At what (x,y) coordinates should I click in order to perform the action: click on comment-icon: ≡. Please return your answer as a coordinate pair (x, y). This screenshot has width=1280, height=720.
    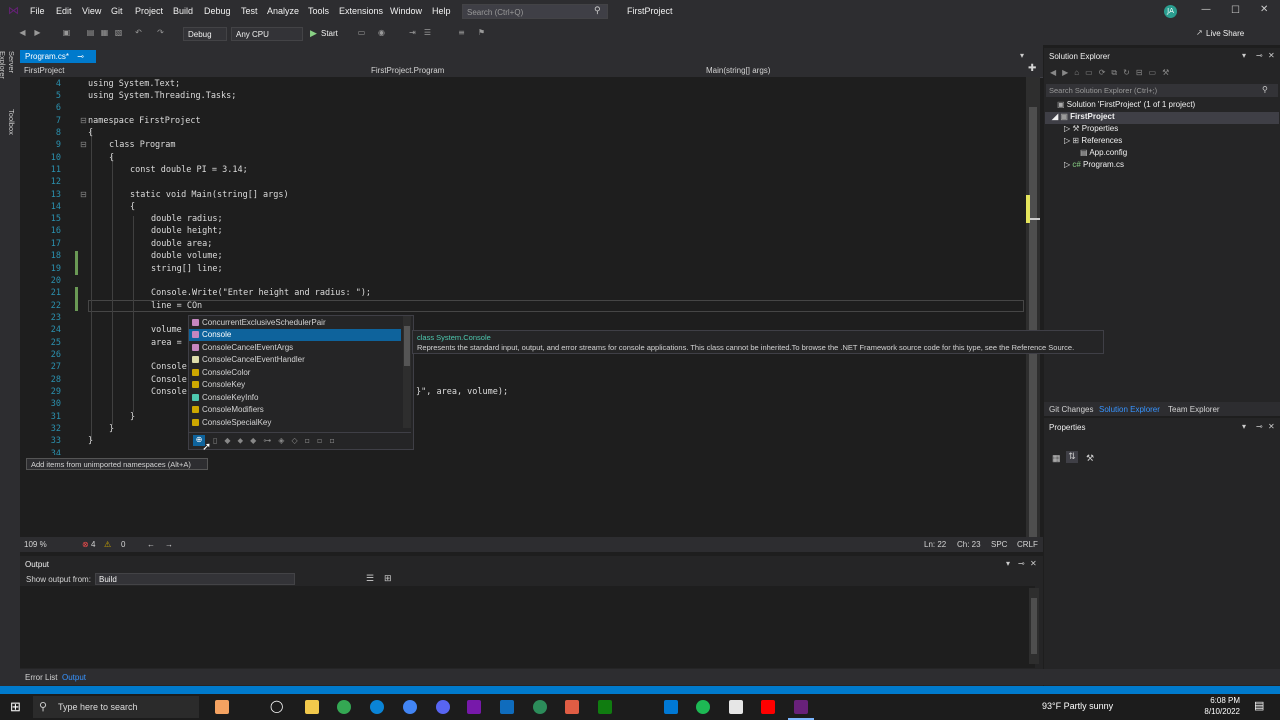
    Looking at the image, I should click on (461, 32).